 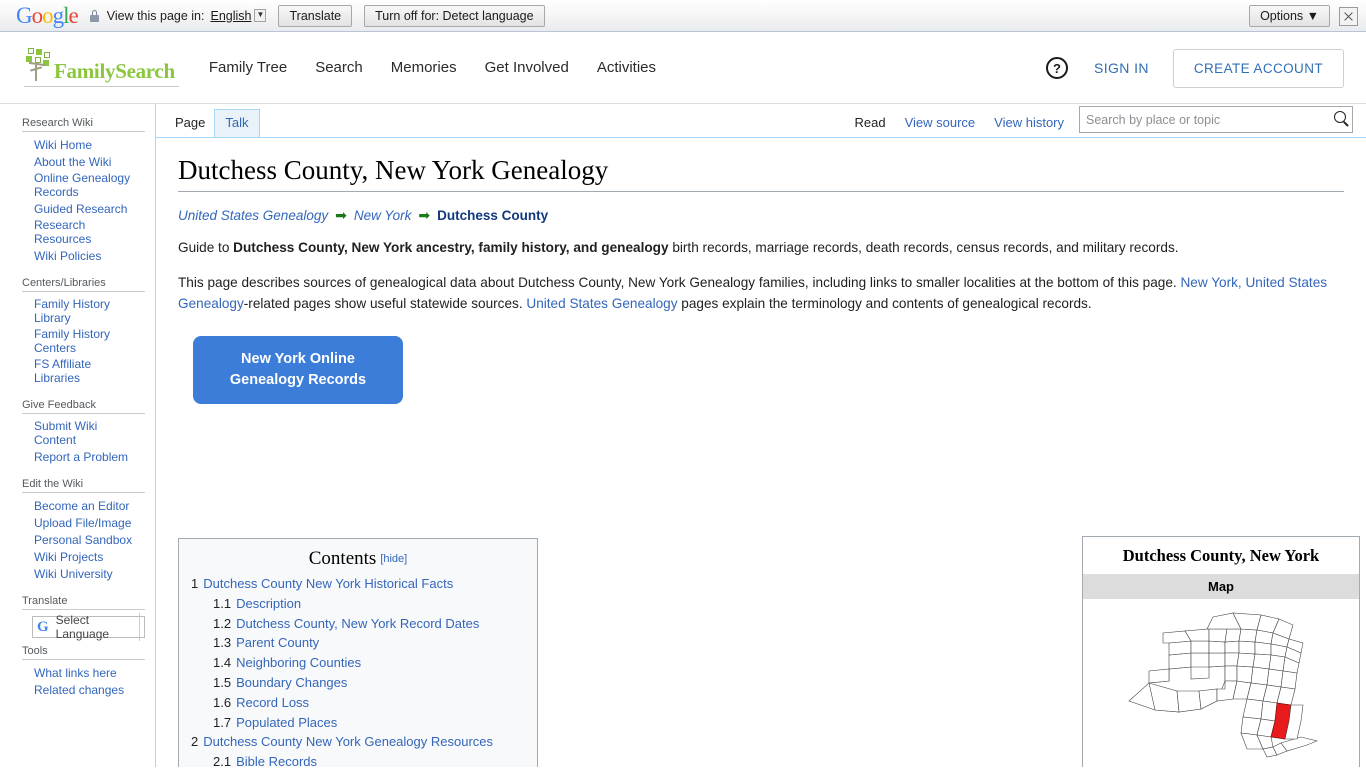 What do you see at coordinates (94, 15) in the screenshot?
I see `lock-icon` at bounding box center [94, 15].